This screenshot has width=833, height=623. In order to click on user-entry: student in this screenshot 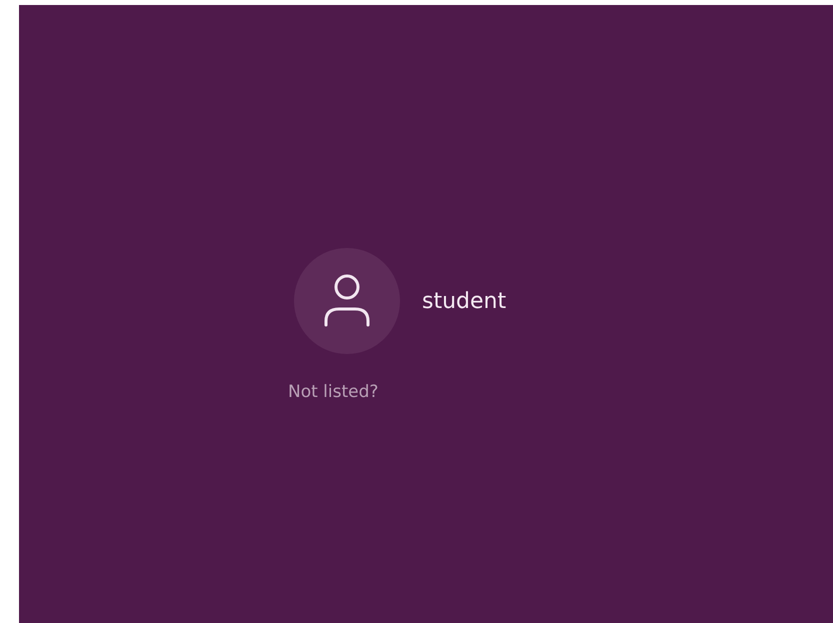, I will do `click(400, 301)`.